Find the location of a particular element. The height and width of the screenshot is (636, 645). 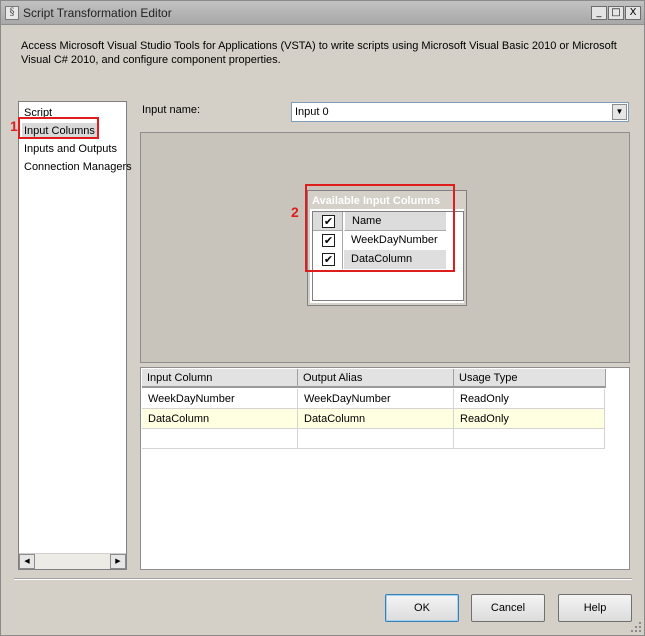

input-column-cell: DataColumn is located at coordinates (220, 419).